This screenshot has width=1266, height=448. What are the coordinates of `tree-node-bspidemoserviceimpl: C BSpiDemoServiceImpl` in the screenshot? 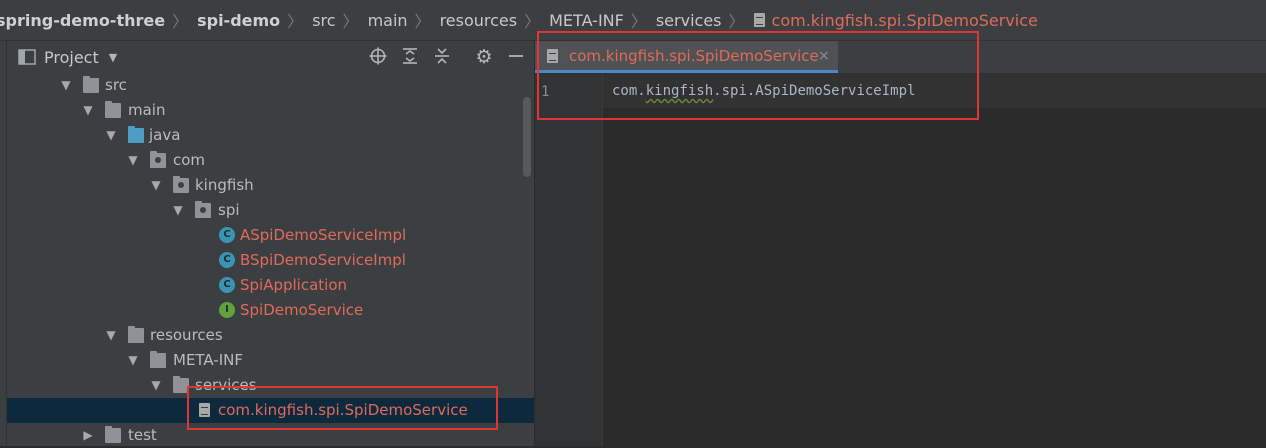 It's located at (270, 260).